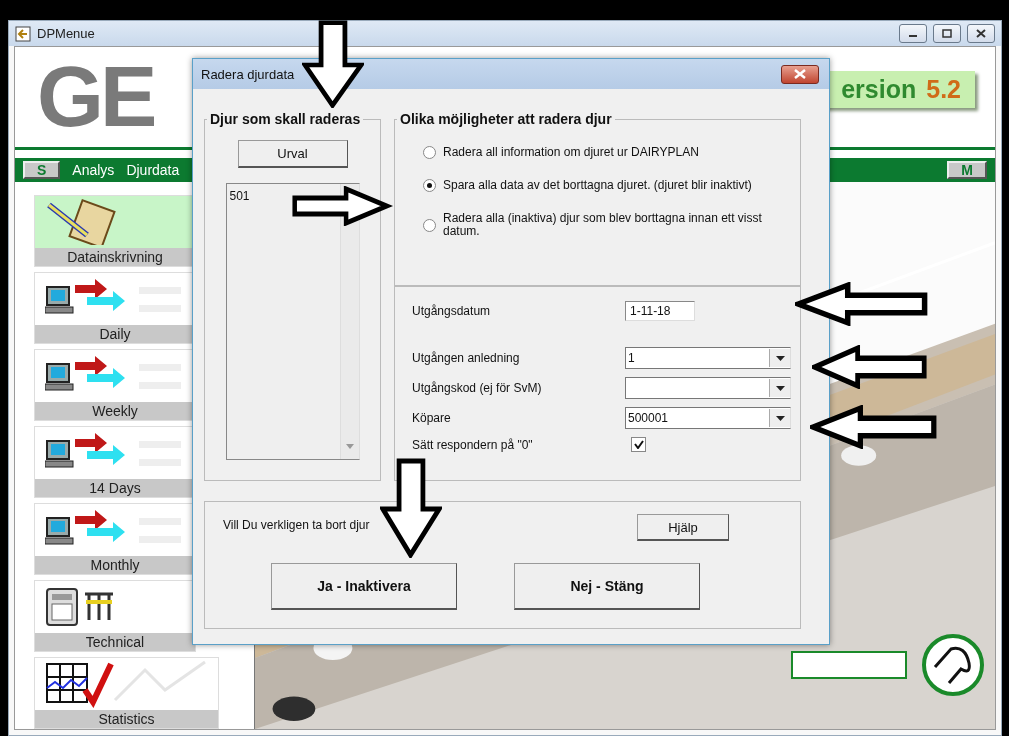 The height and width of the screenshot is (736, 1009). Describe the element at coordinates (603, 225) in the screenshot. I see `option-label: Radera alla (inaktiva) djur som blev borttagna innan ett visst datum.` at that location.